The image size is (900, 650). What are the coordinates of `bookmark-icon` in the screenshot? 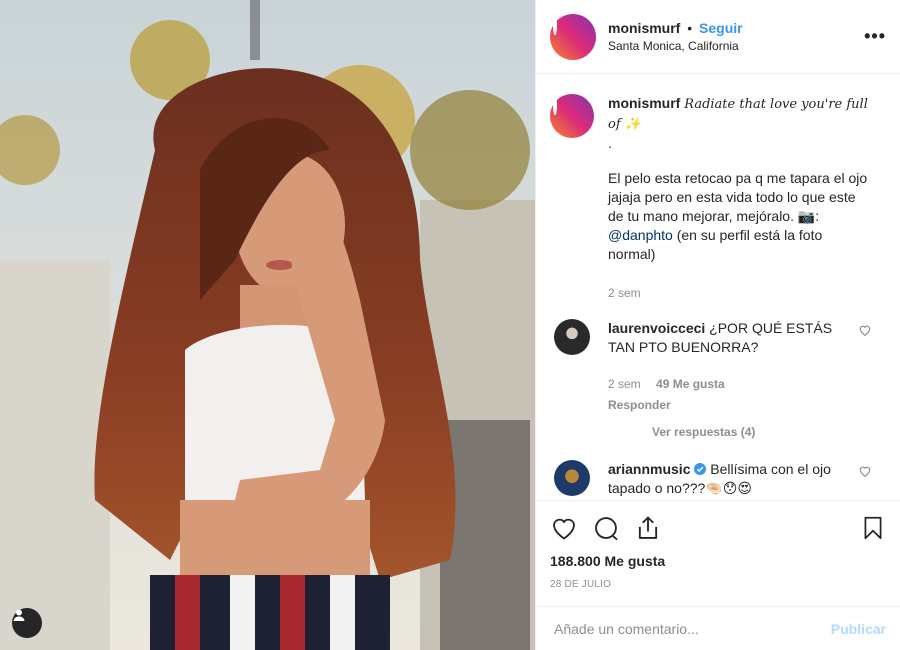 It's located at (873, 528).